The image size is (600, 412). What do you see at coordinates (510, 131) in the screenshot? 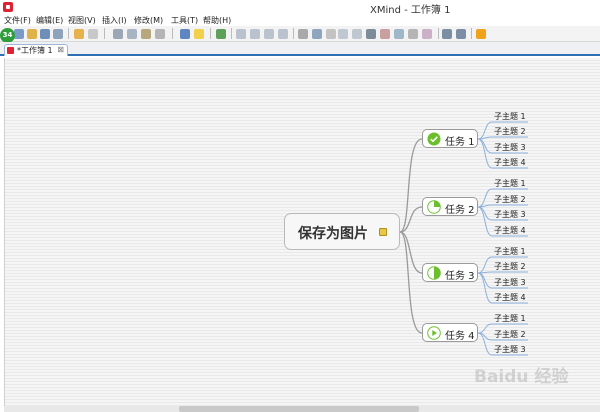
I see `subtopic-1-2: 子主题 2` at bounding box center [510, 131].